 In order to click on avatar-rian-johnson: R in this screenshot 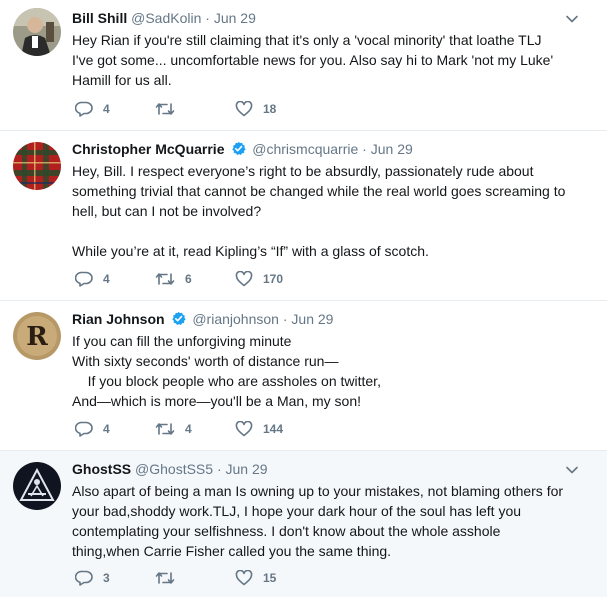, I will do `click(37, 336)`.